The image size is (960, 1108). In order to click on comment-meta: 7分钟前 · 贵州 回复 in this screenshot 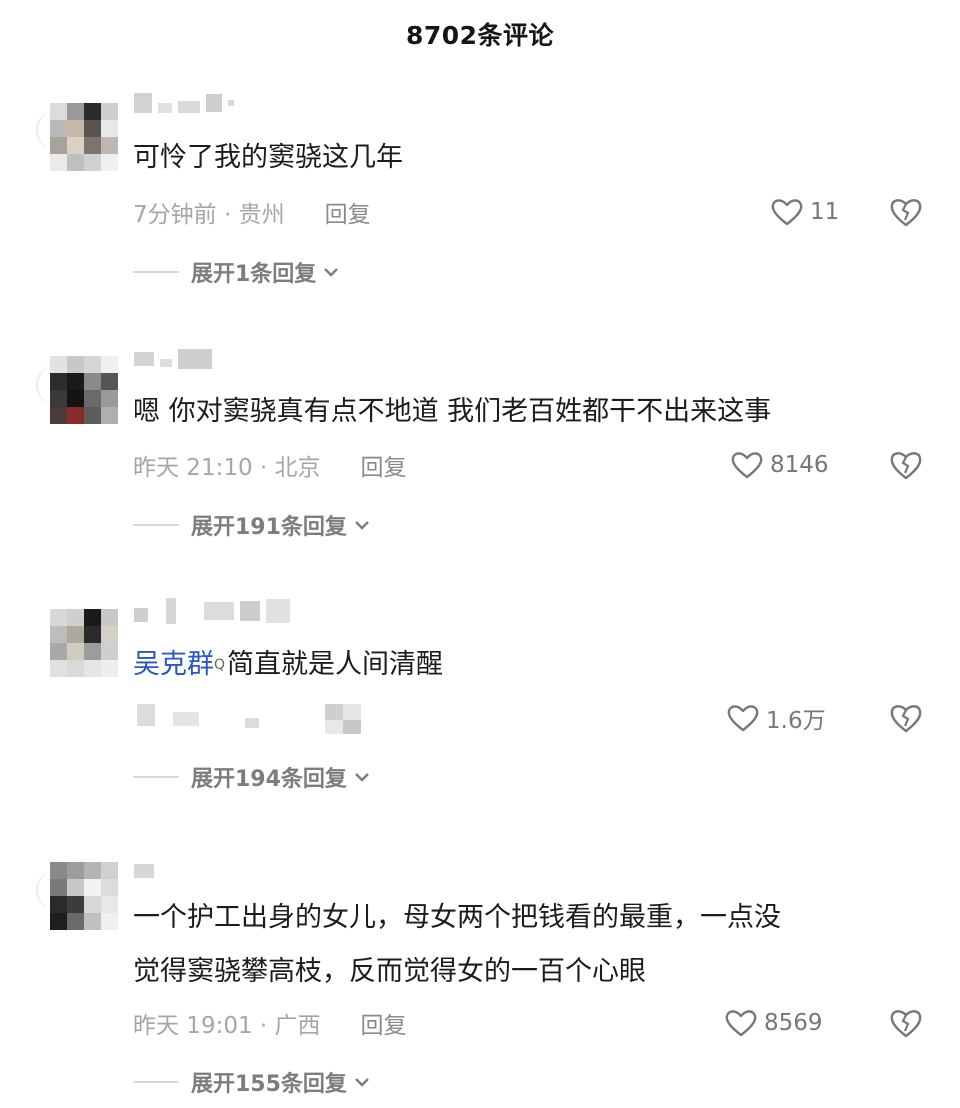, I will do `click(252, 212)`.